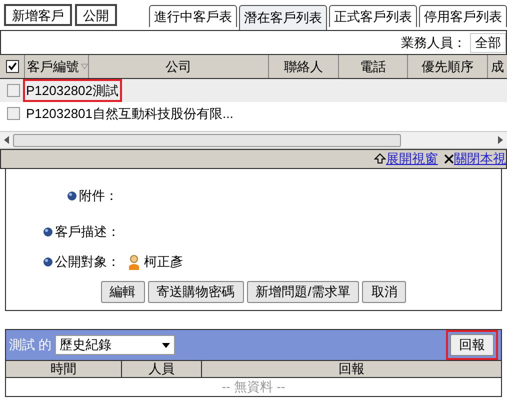  I want to click on column-header: 回報, so click(351, 369).